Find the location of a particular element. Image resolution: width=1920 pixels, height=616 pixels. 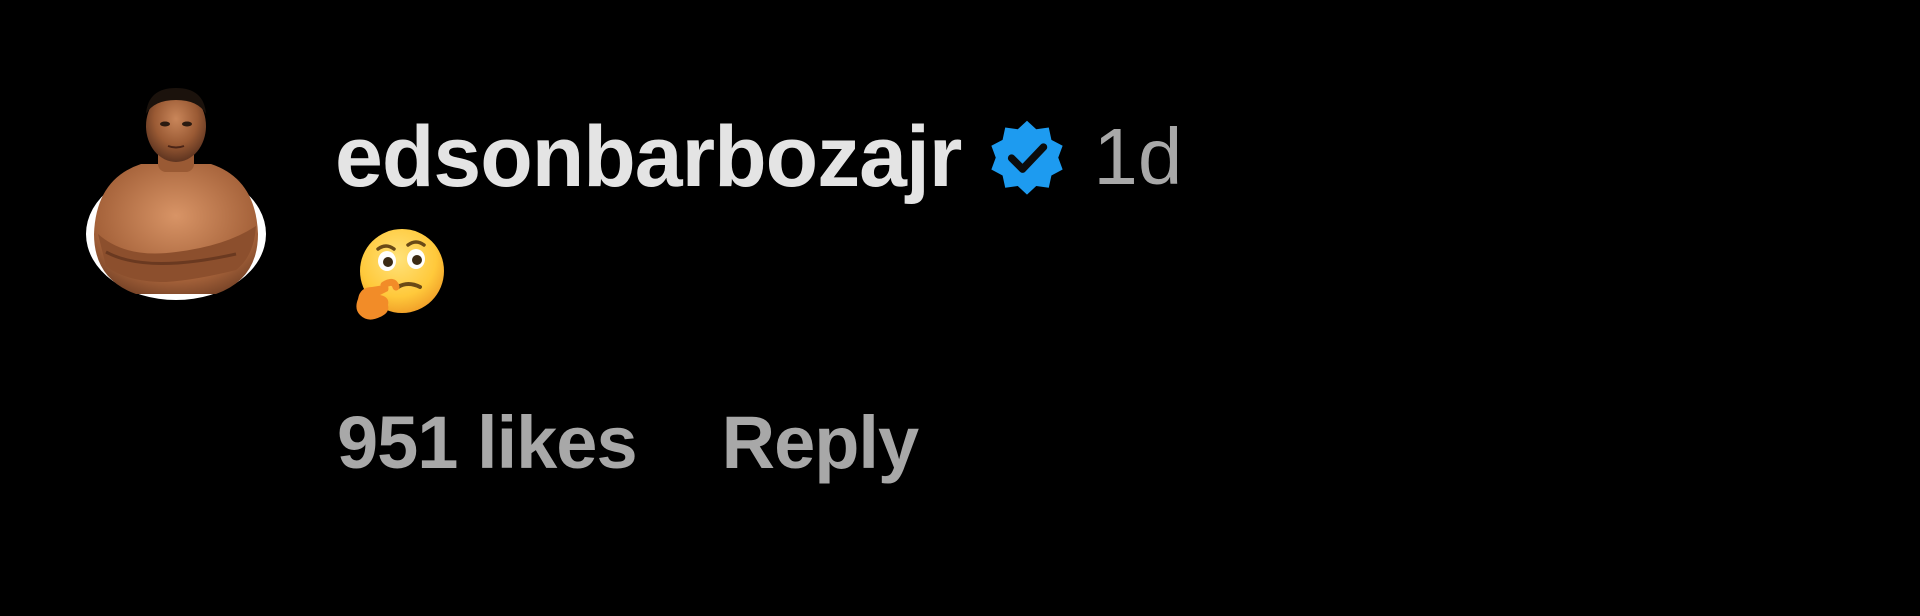

reply-button: Reply is located at coordinates (821, 442).